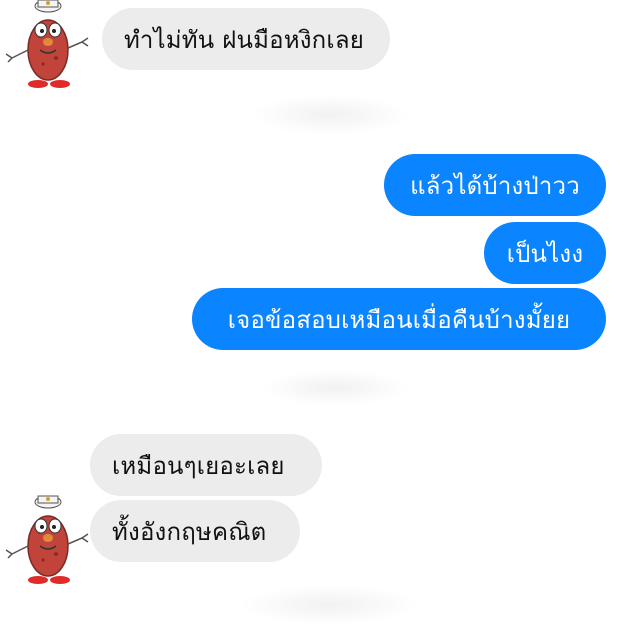 The height and width of the screenshot is (640, 640). I want to click on message-text: เป็นไงง, so click(545, 253).